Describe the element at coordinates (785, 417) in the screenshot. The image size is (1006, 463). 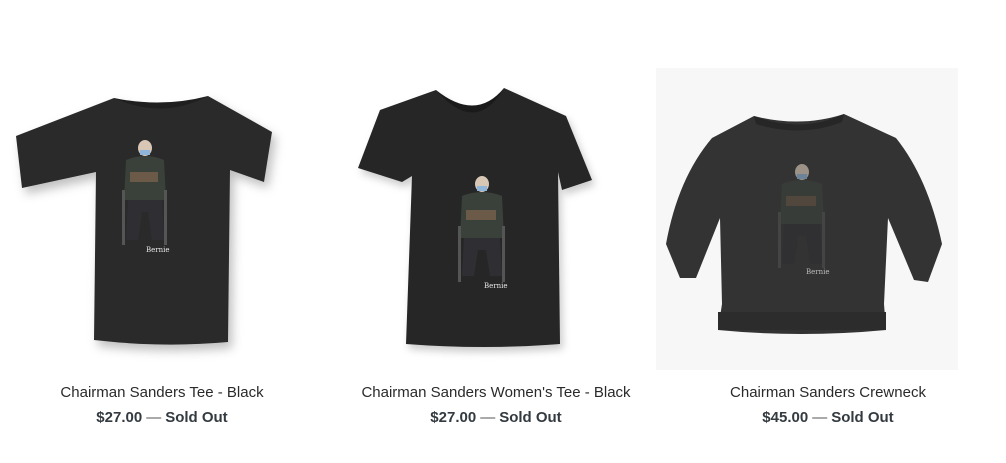
I see `product-price: $45.00` at that location.